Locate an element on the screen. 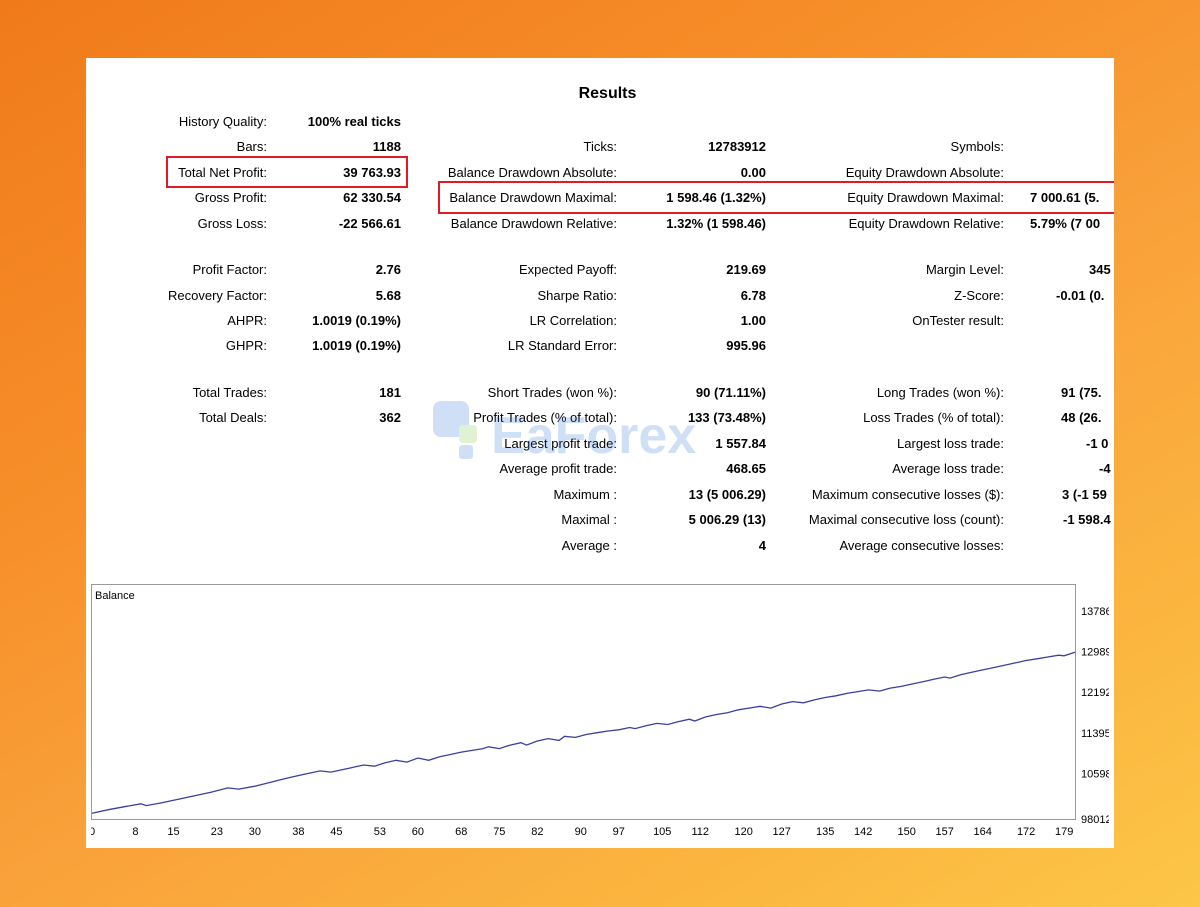 The image size is (1200, 907). x-tick-label: 0 is located at coordinates (93, 832).